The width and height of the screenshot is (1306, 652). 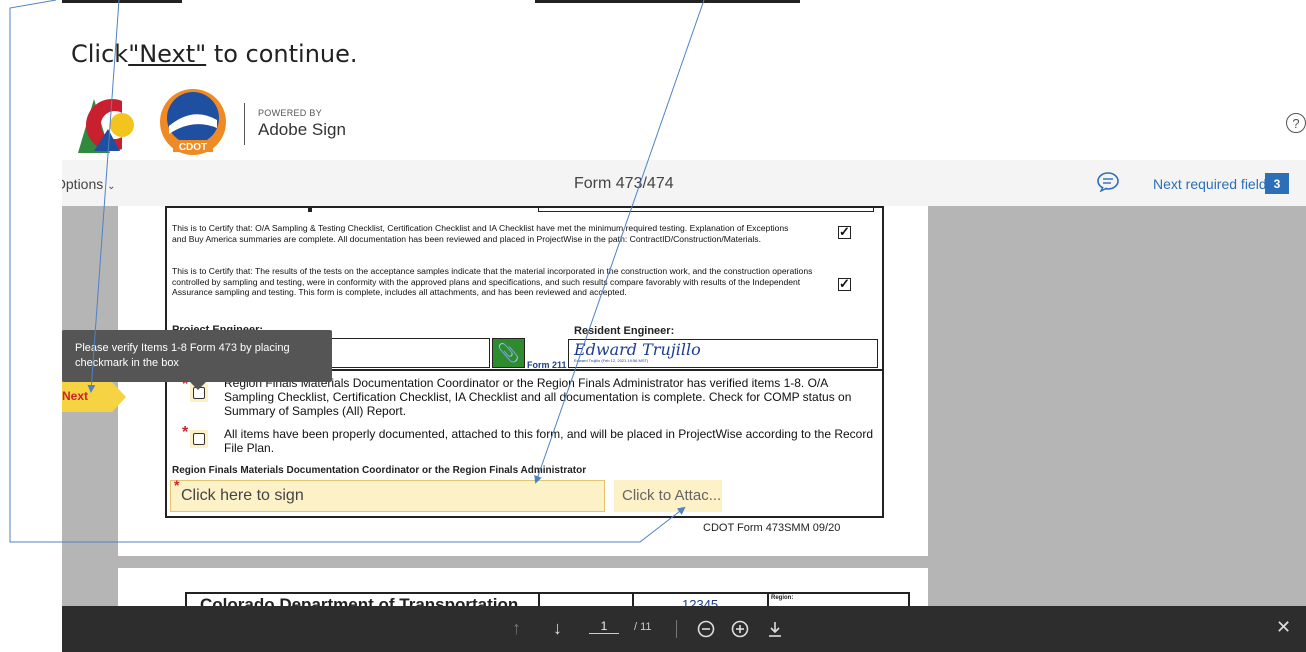 I want to click on document-title: Form 473/474, so click(x=624, y=183).